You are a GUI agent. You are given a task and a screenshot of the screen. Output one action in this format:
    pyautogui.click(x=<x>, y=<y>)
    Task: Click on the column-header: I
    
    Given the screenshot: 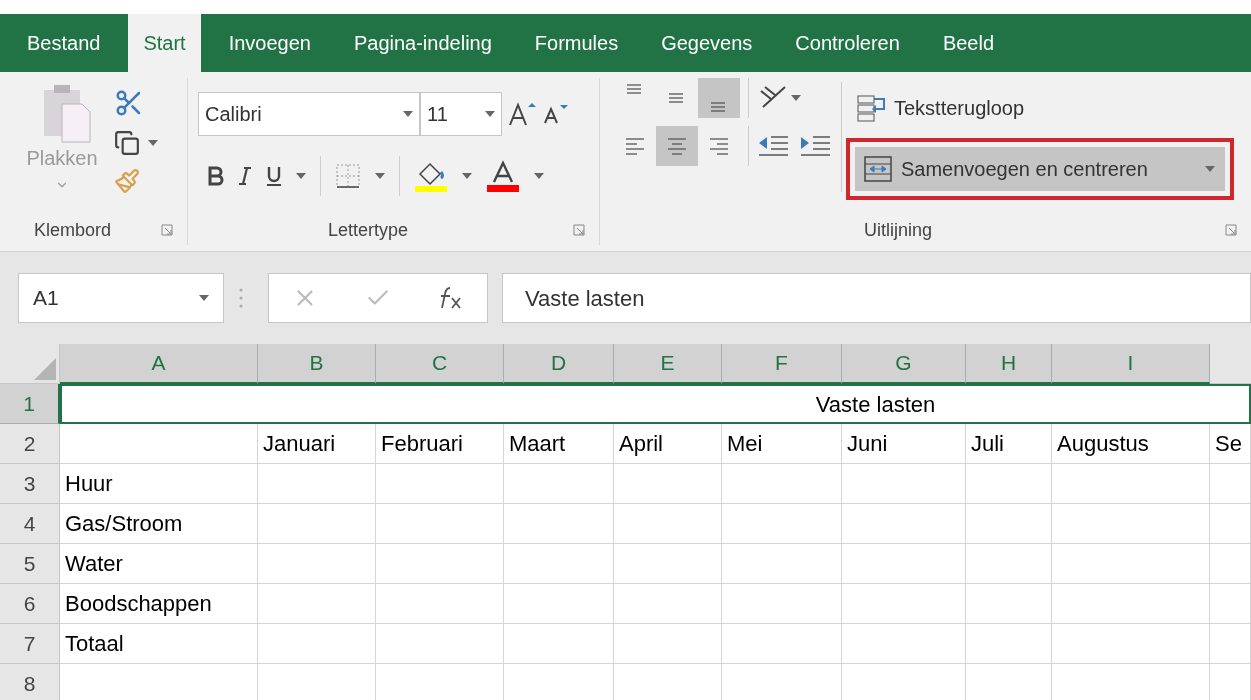 What is the action you would take?
    pyautogui.click(x=1131, y=364)
    